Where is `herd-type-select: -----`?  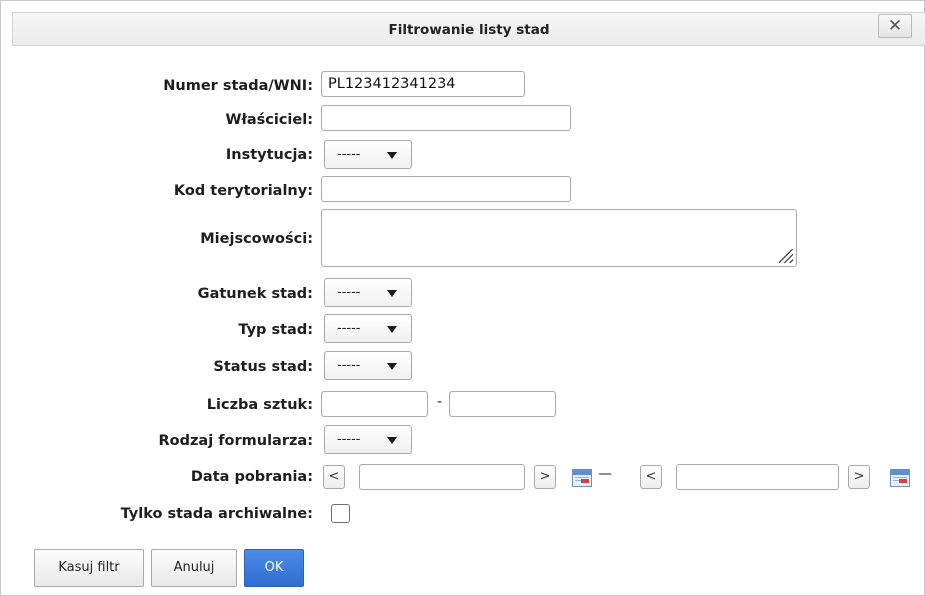
herd-type-select: ----- is located at coordinates (368, 328).